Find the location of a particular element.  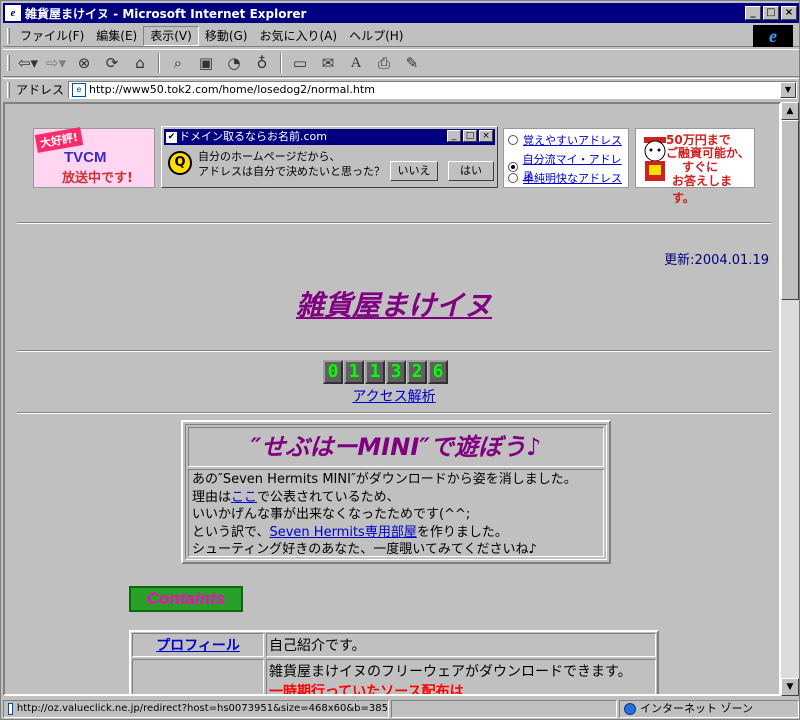

ad2-title: ドメイン取るならお名前.com is located at coordinates (253, 136).